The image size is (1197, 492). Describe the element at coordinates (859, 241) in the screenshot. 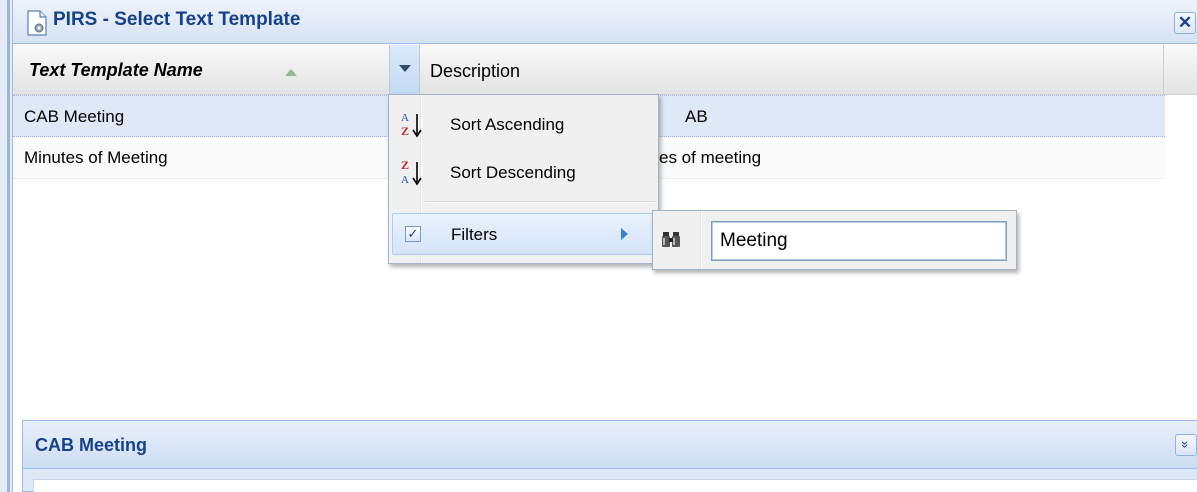

I see `filter-input` at that location.